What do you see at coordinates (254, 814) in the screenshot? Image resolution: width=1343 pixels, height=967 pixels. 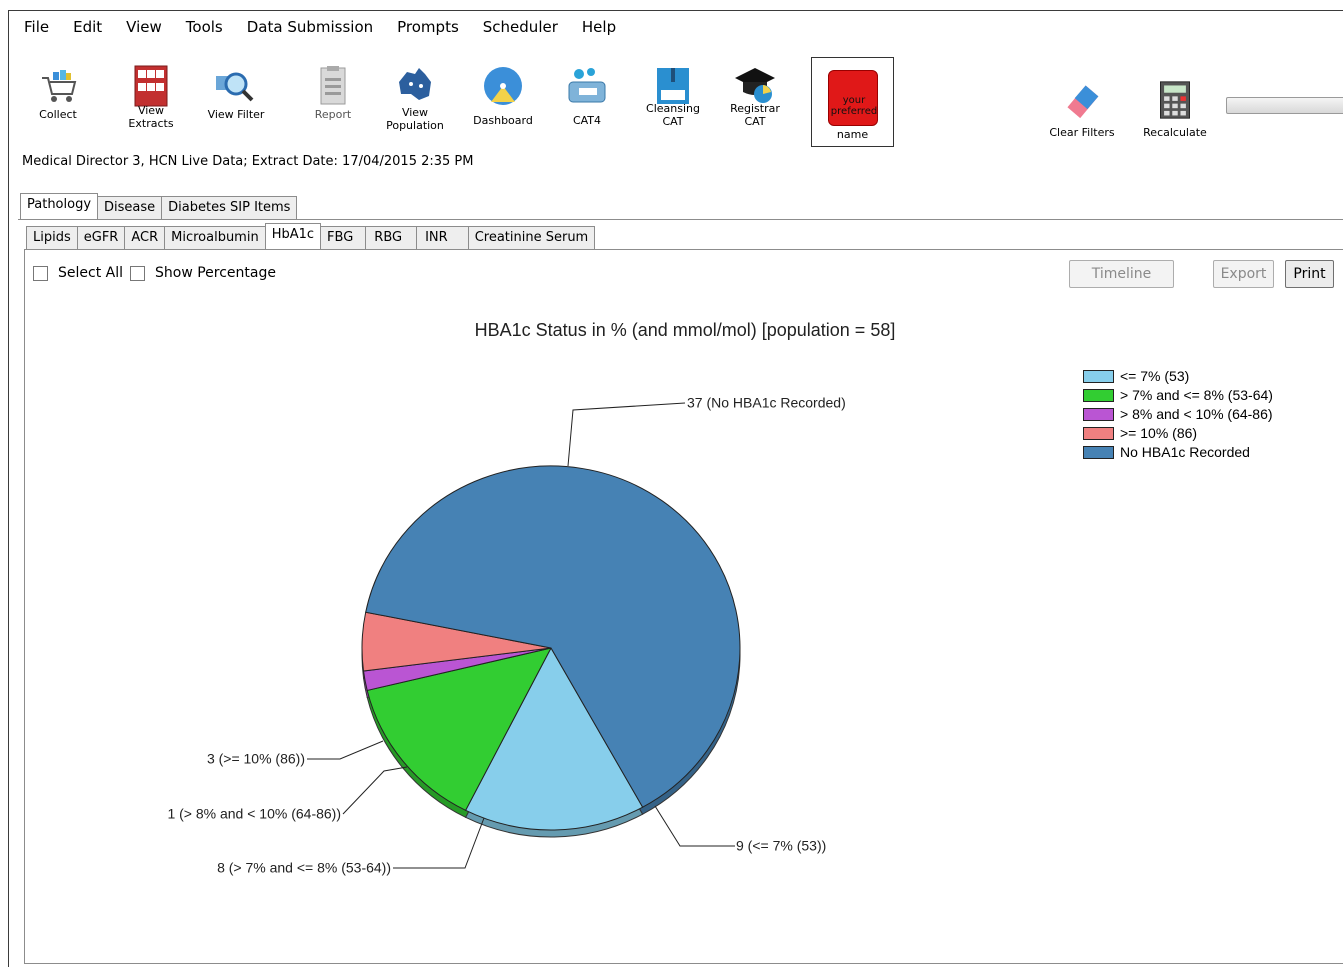 I see `data-label-2: 1 (> 8% and < 10% (64-86))` at bounding box center [254, 814].